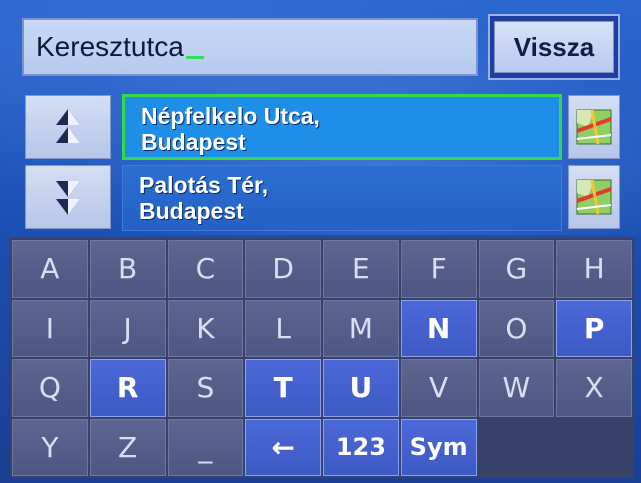  Describe the element at coordinates (361, 447) in the screenshot. I see `numbers-key: 123` at that location.